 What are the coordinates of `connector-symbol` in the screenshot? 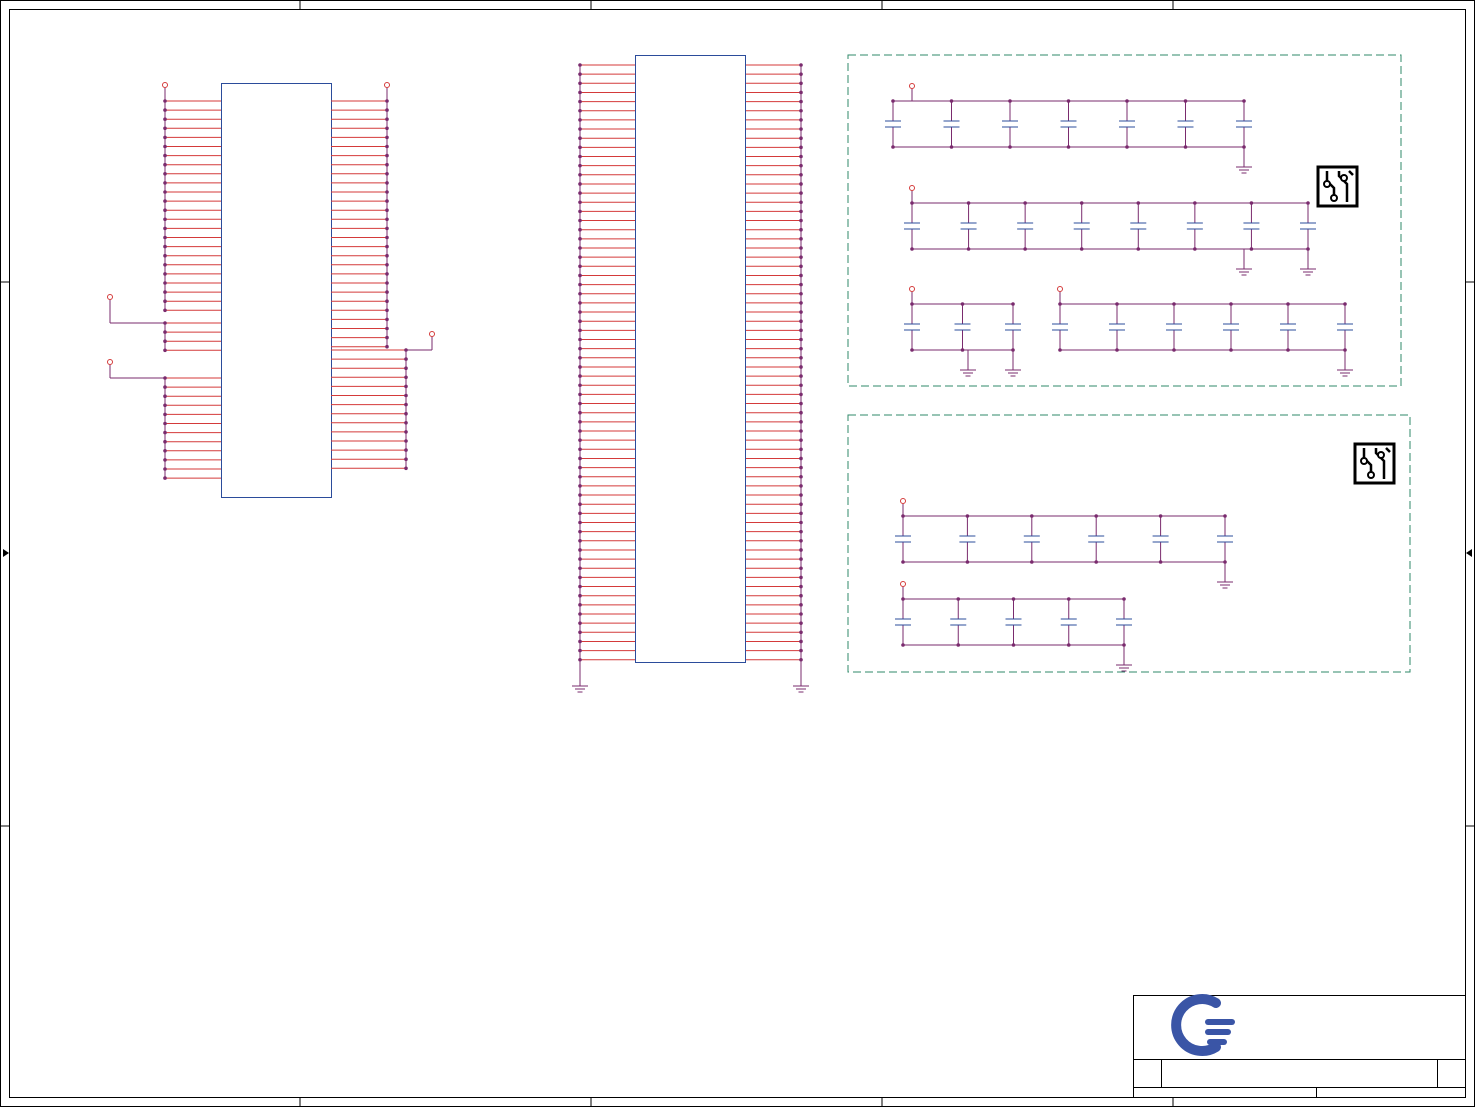 It's located at (690, 374).